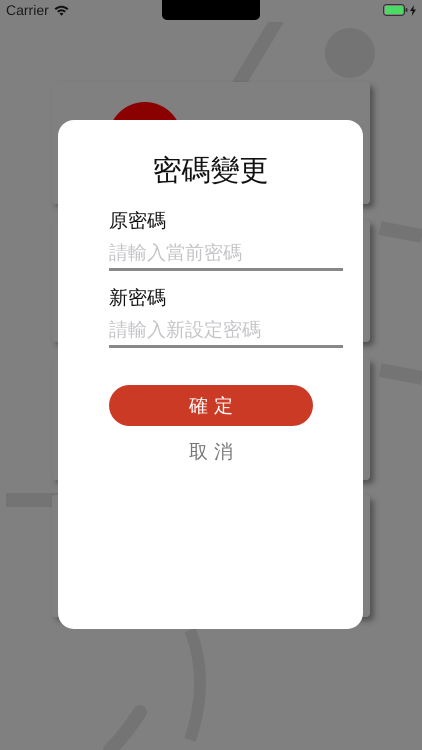  Describe the element at coordinates (27, 10) in the screenshot. I see `carrier-label: Carrier` at that location.